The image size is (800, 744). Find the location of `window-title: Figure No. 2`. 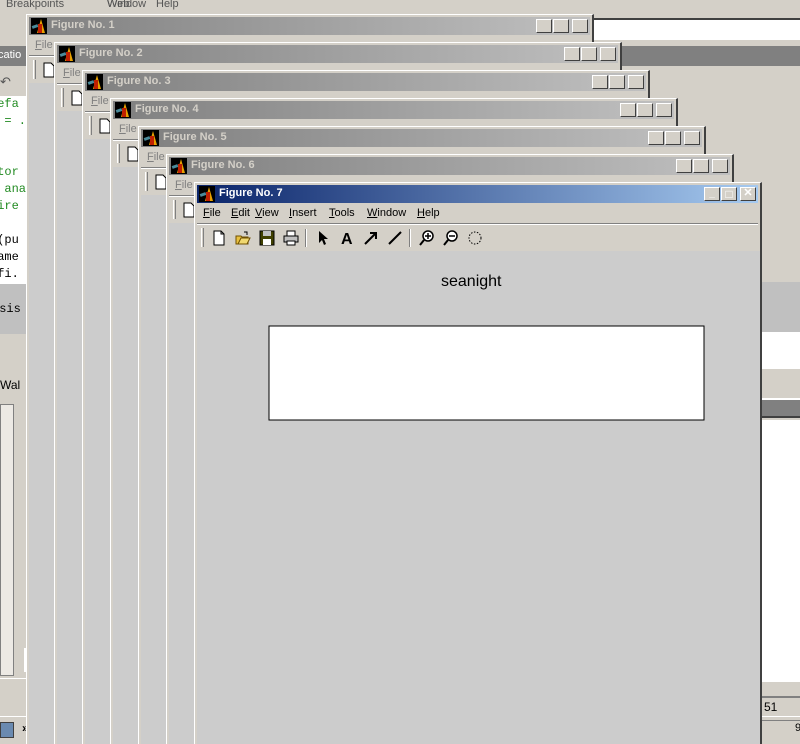

window-title: Figure No. 2 is located at coordinates (111, 53).